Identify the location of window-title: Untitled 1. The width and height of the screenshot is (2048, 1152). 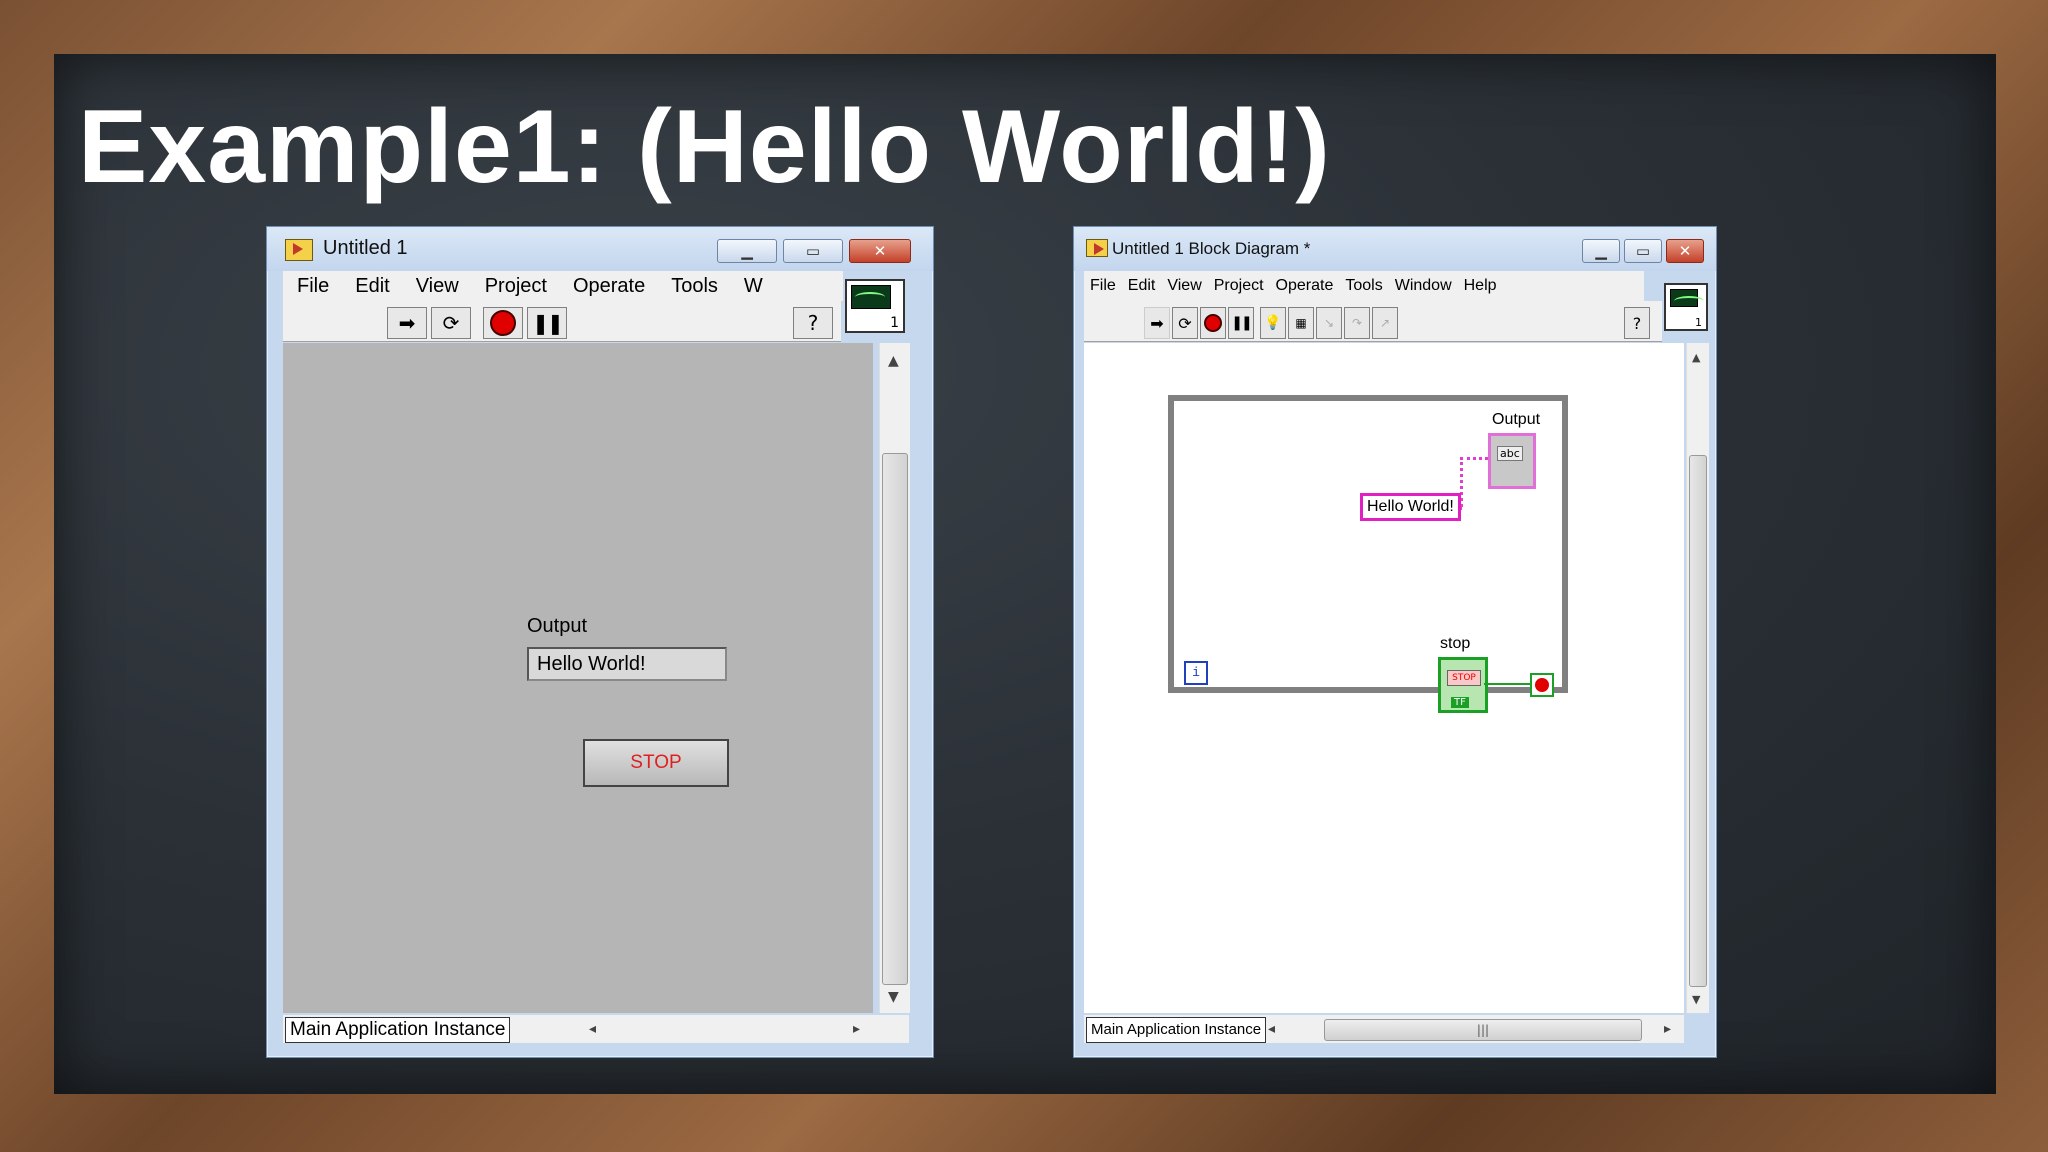
(365, 248).